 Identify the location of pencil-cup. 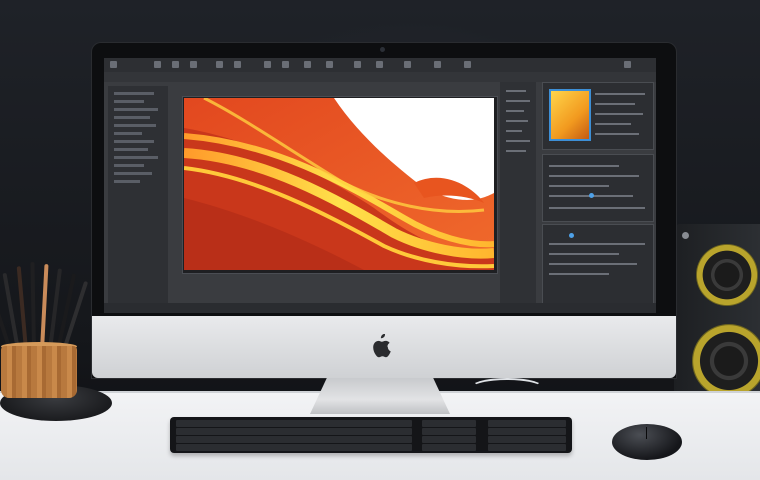
(39, 372).